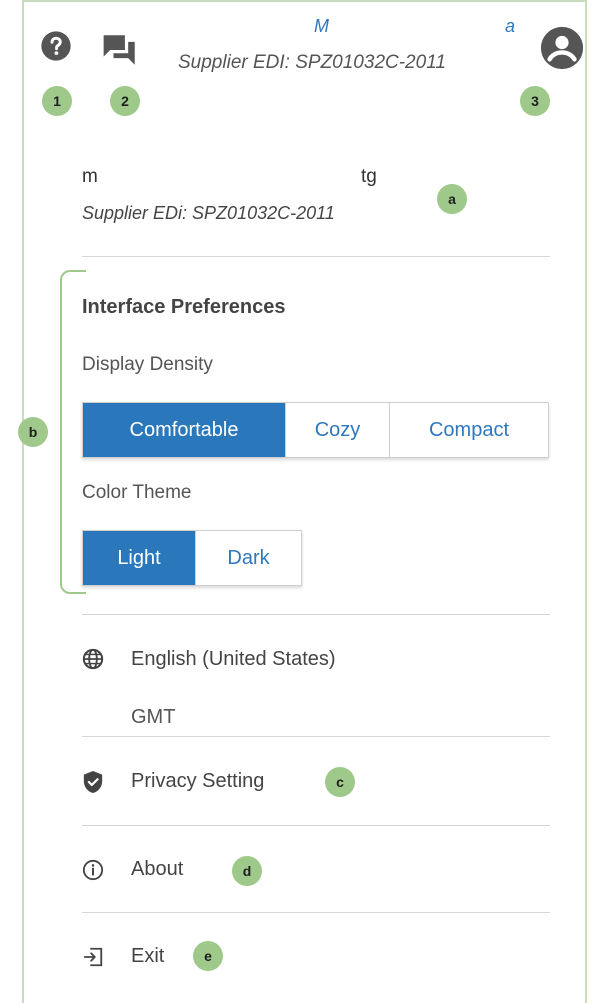 The image size is (595, 1003). Describe the element at coordinates (321, 26) in the screenshot. I see `header-user-name-left: M` at that location.